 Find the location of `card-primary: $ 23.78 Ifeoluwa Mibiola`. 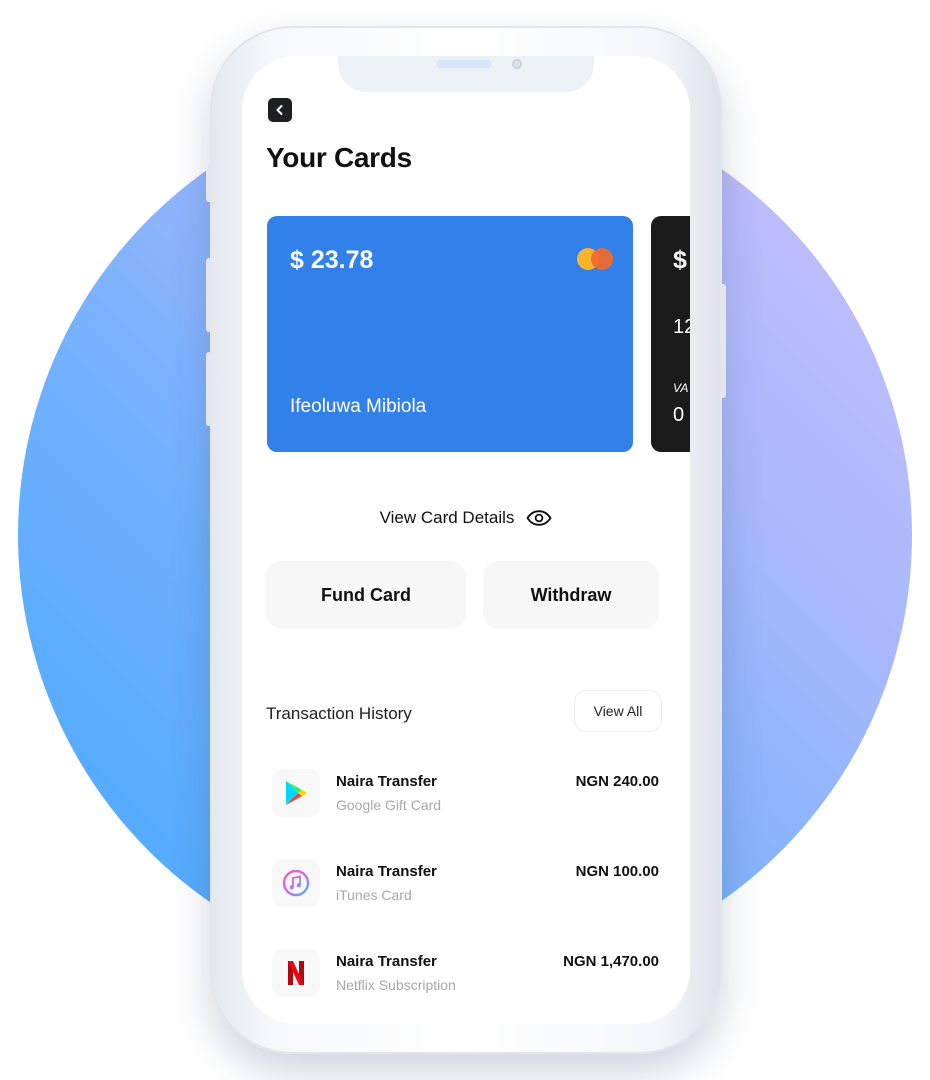

card-primary: $ 23.78 Ifeoluwa Mibiola is located at coordinates (450, 334).